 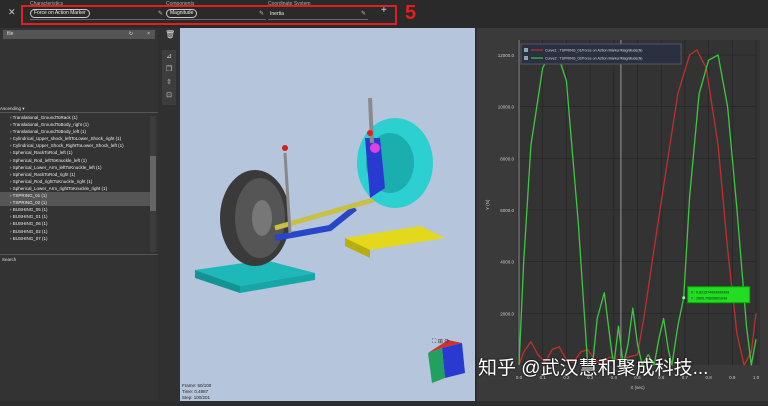 I want to click on annotation-number: 5, so click(x=411, y=13).